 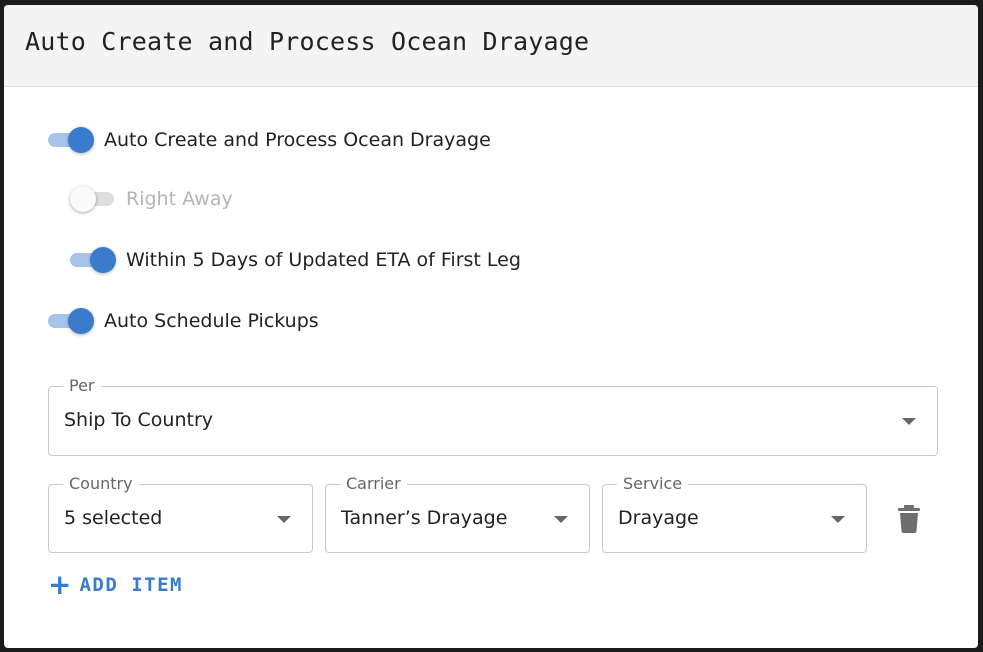 What do you see at coordinates (60, 584) in the screenshot?
I see `plus-icon: +` at bounding box center [60, 584].